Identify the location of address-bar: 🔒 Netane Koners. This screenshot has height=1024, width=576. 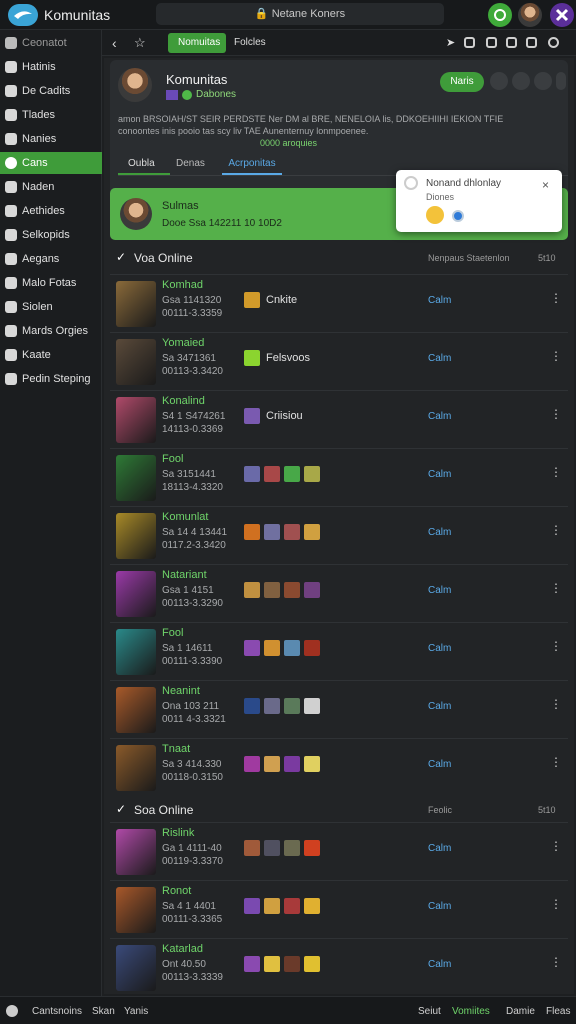
(300, 14).